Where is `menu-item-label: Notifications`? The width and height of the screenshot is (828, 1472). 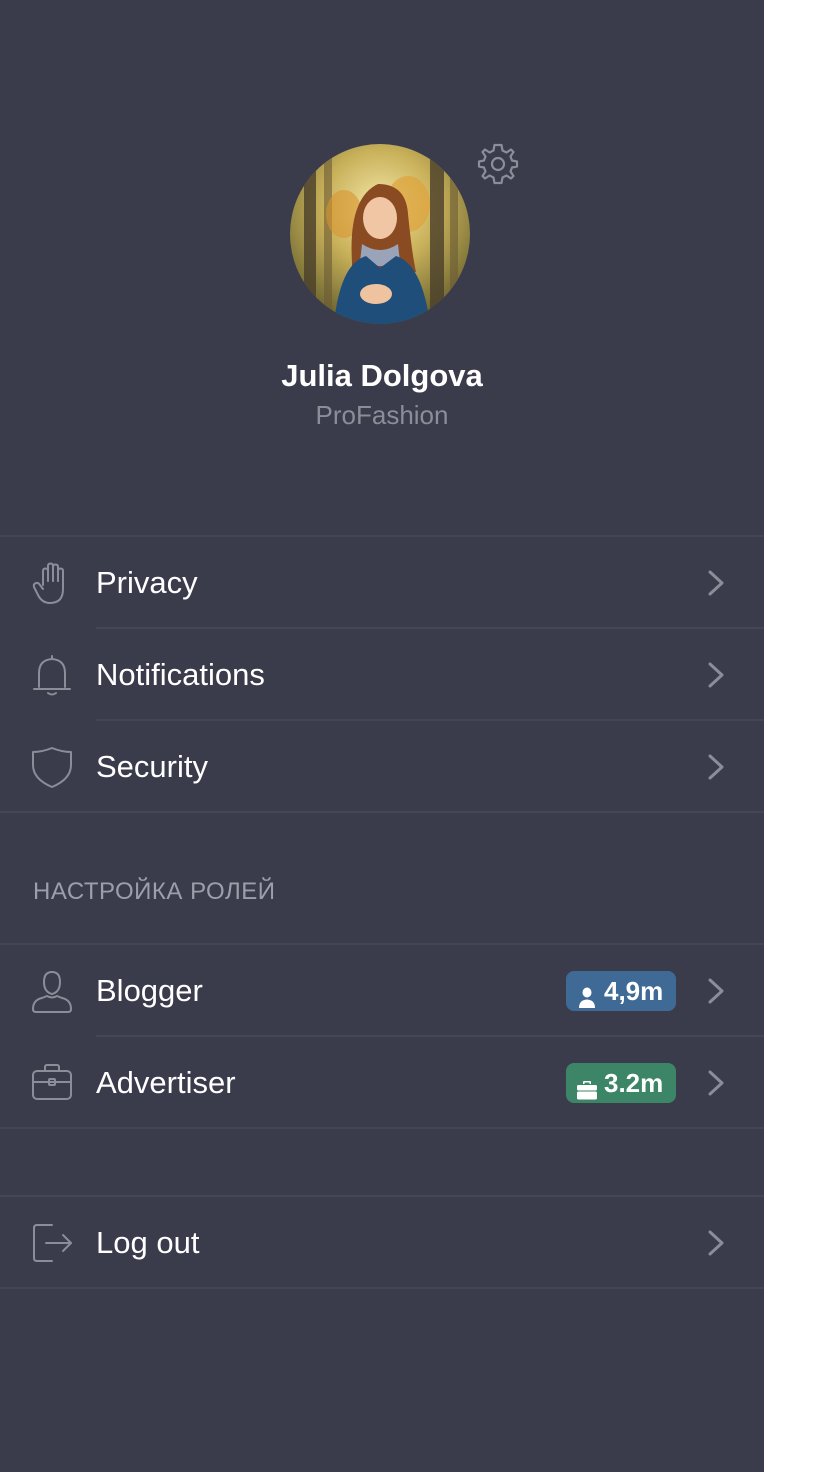 menu-item-label: Notifications is located at coordinates (180, 674).